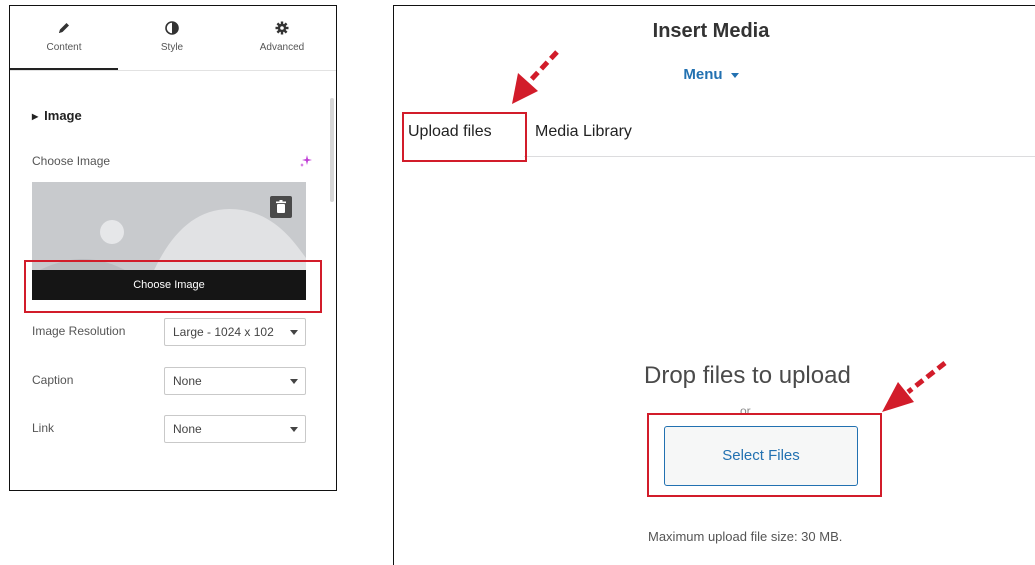 Image resolution: width=1035 pixels, height=565 pixels. I want to click on tab-content: Content, so click(64, 37).